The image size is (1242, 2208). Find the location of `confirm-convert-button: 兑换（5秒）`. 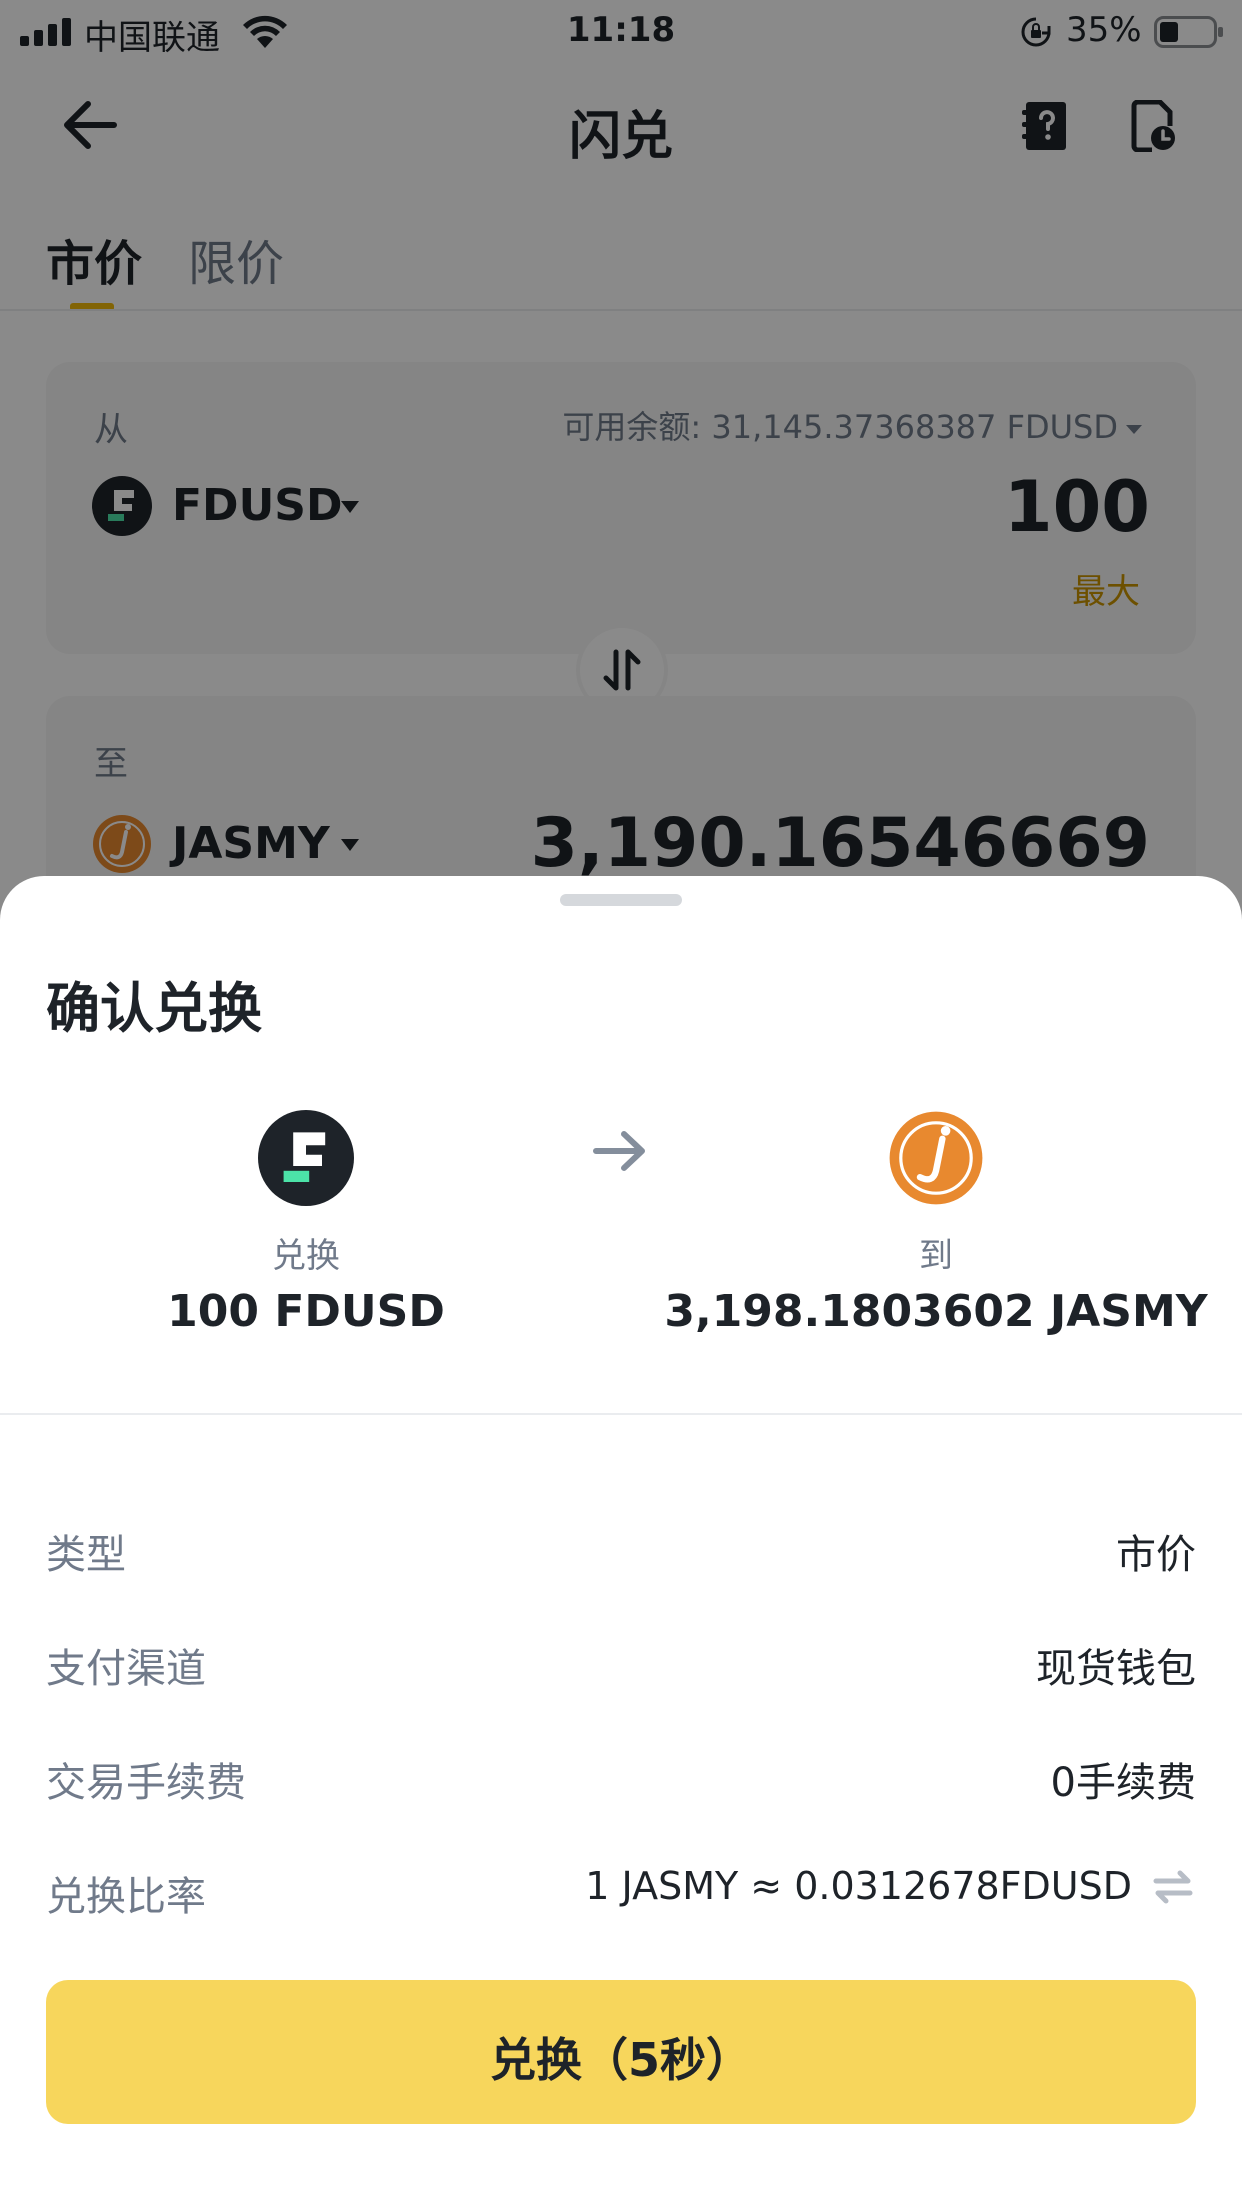

confirm-convert-button: 兑换（5秒） is located at coordinates (621, 2052).